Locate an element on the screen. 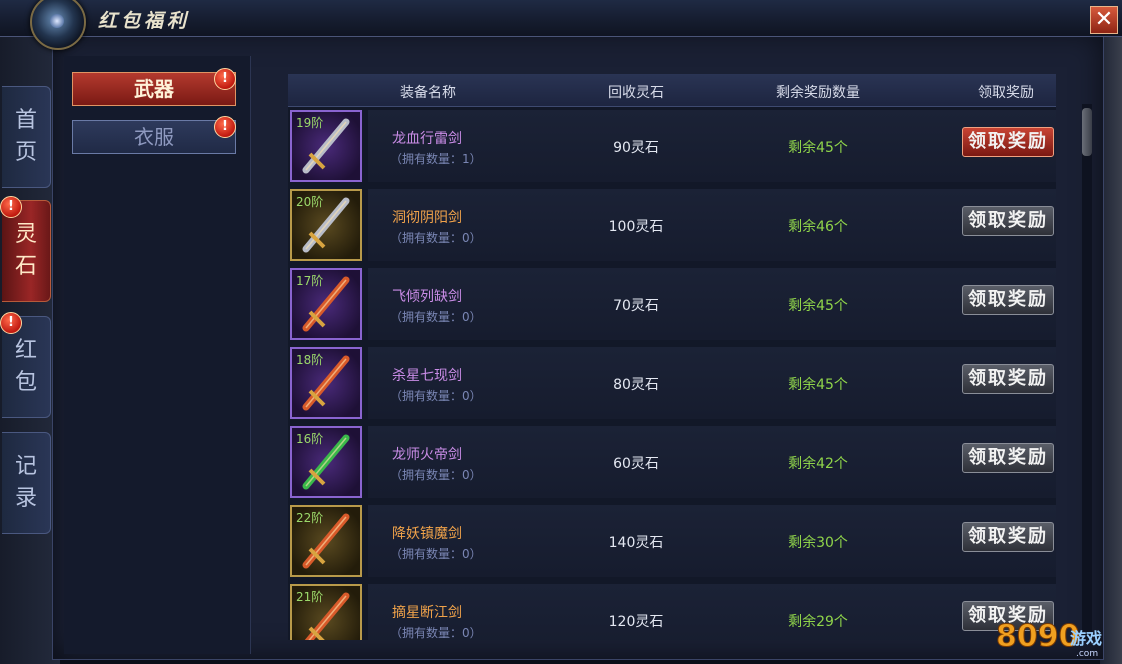 Image resolution: width=1122 pixels, height=664 pixels. item-icon-frame: 17阶 is located at coordinates (326, 304).